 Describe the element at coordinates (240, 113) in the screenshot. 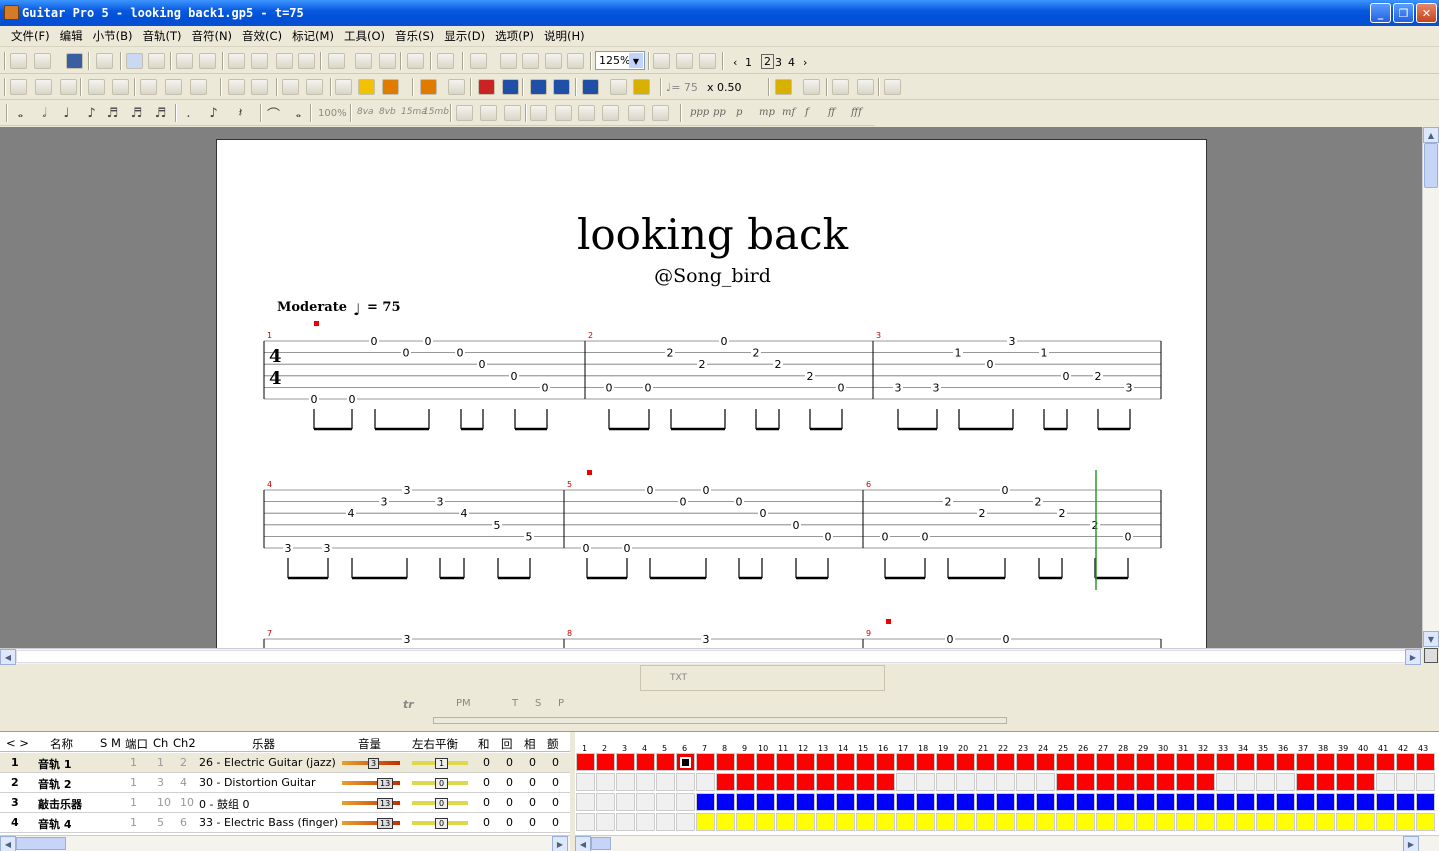

I see `duration-icon-9: 𝄽` at that location.